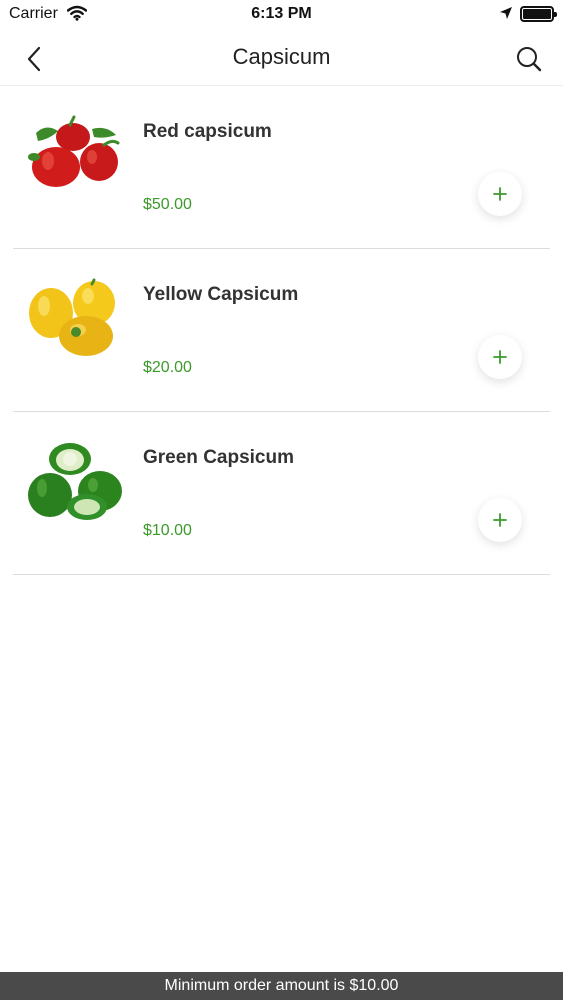 The height and width of the screenshot is (1000, 563). Describe the element at coordinates (207, 131) in the screenshot. I see `product-name: Red capsicum` at that location.